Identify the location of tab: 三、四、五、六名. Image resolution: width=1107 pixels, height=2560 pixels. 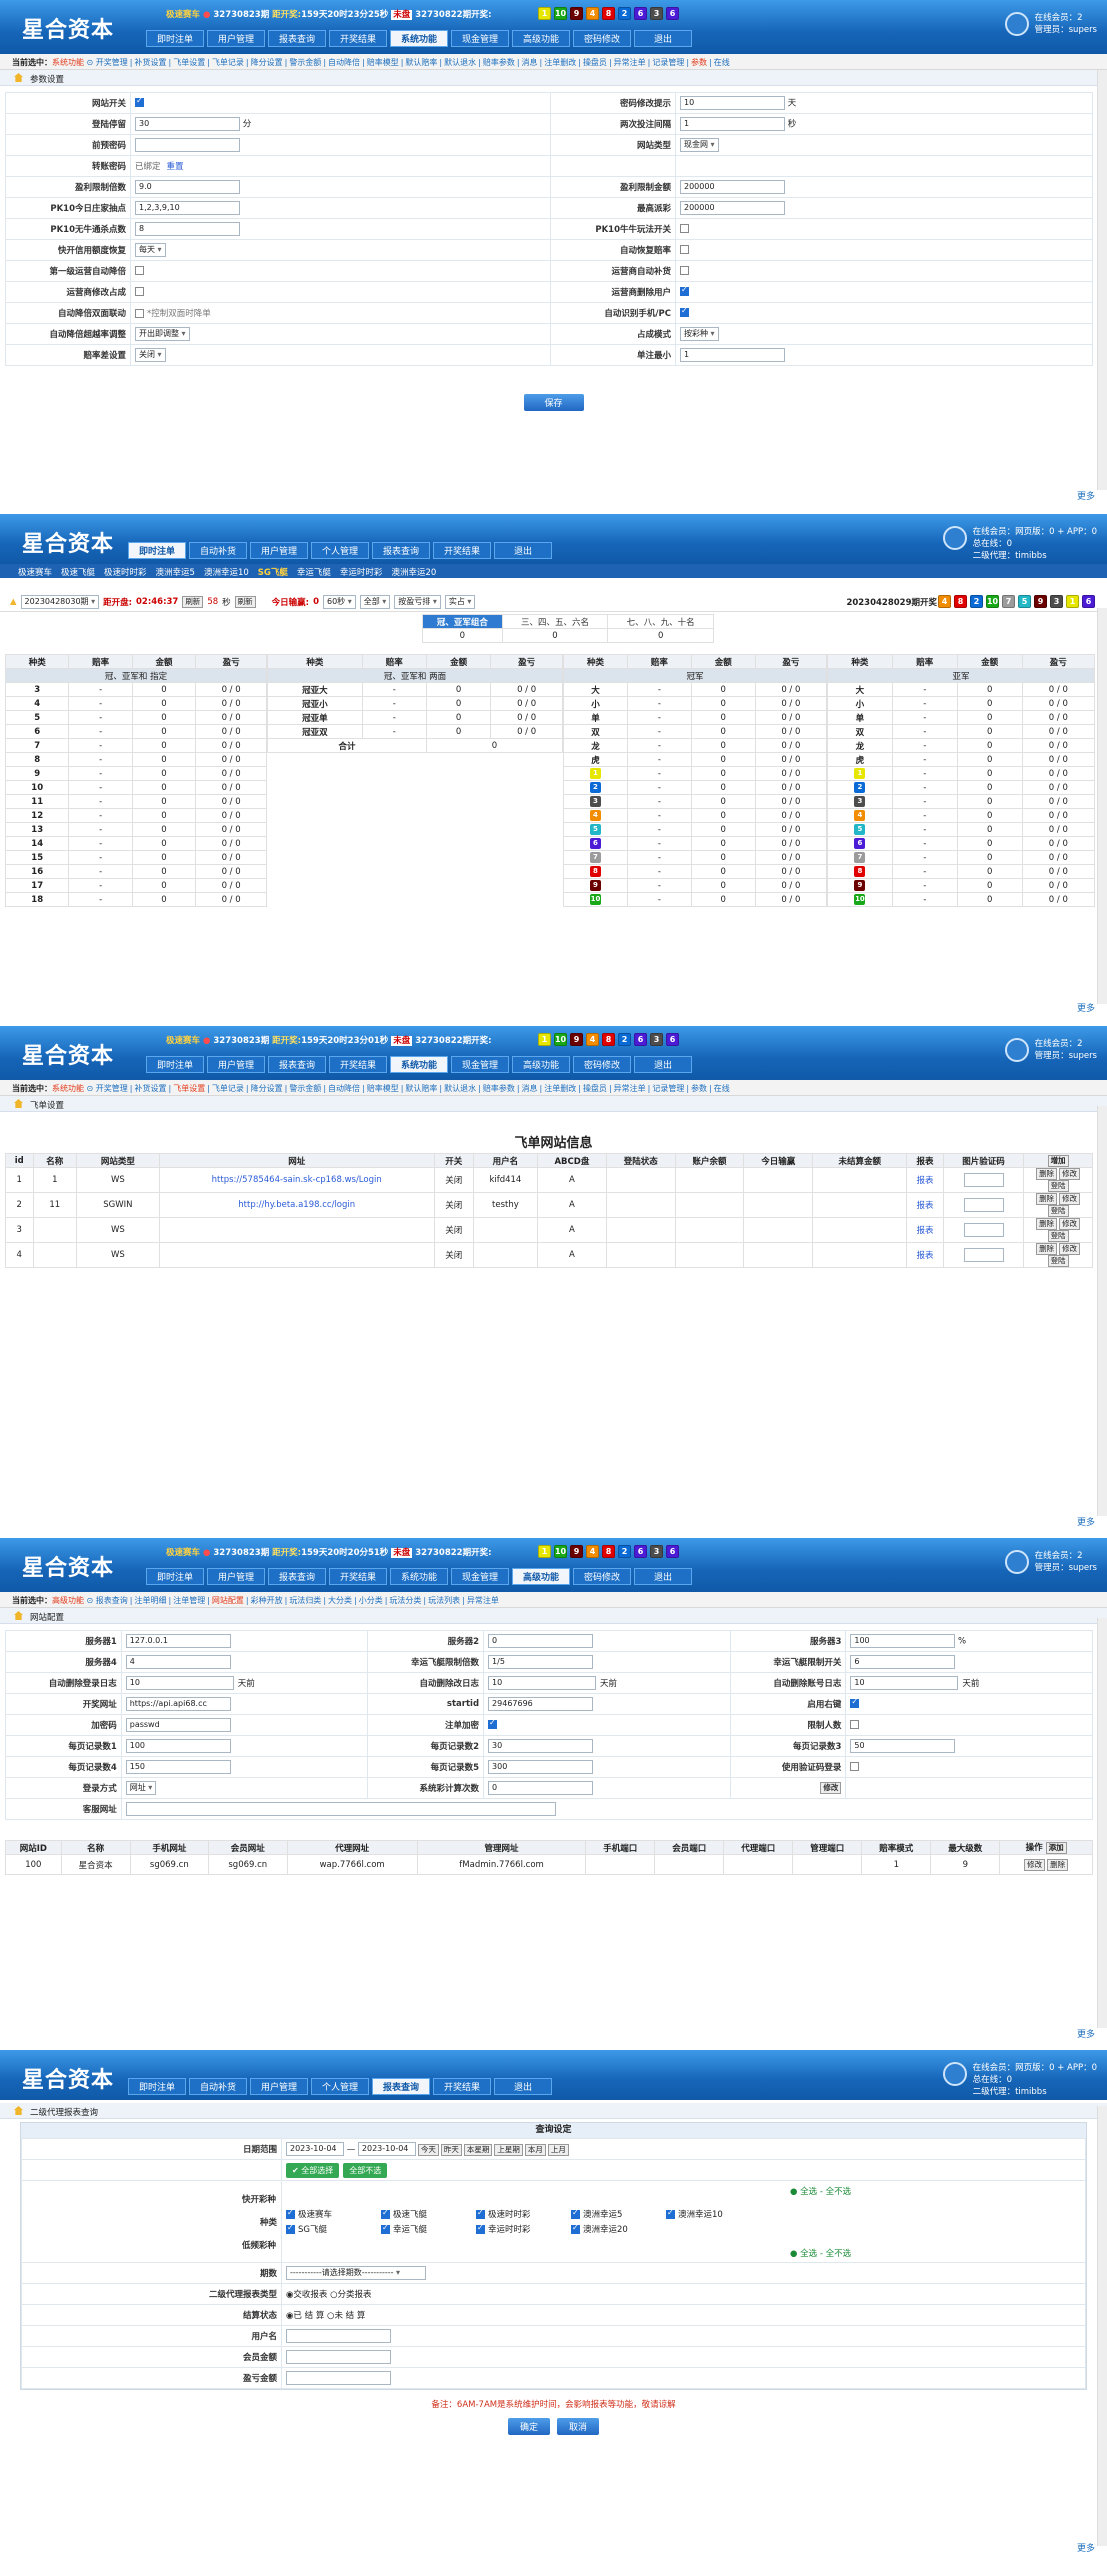
(555, 621).